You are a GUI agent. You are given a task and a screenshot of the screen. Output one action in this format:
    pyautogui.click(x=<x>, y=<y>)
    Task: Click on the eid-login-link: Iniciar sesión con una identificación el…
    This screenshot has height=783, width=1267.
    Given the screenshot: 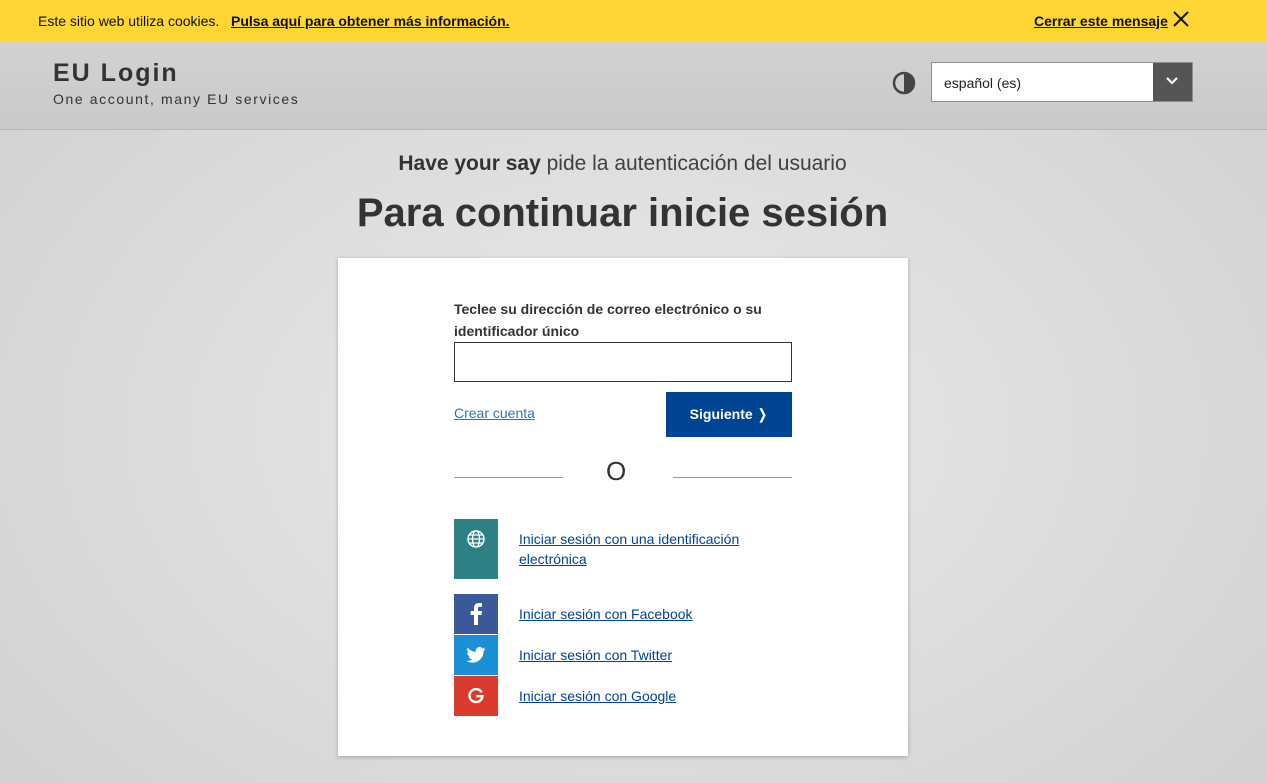 What is the action you would take?
    pyautogui.click(x=649, y=549)
    